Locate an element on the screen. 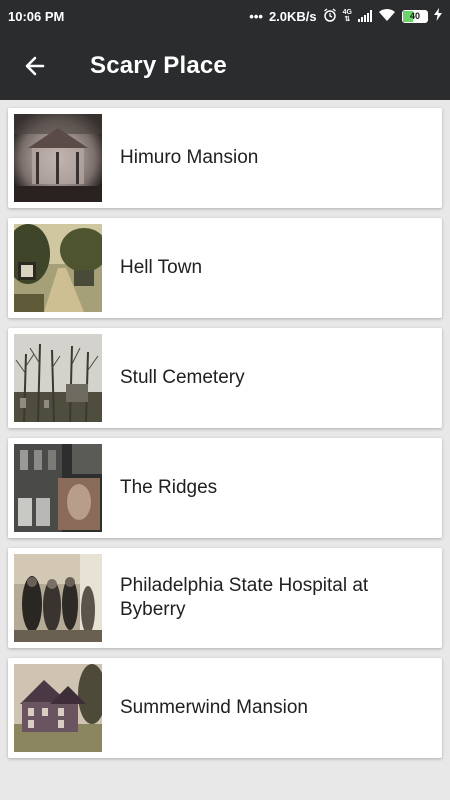  back-button is located at coordinates (35, 66).